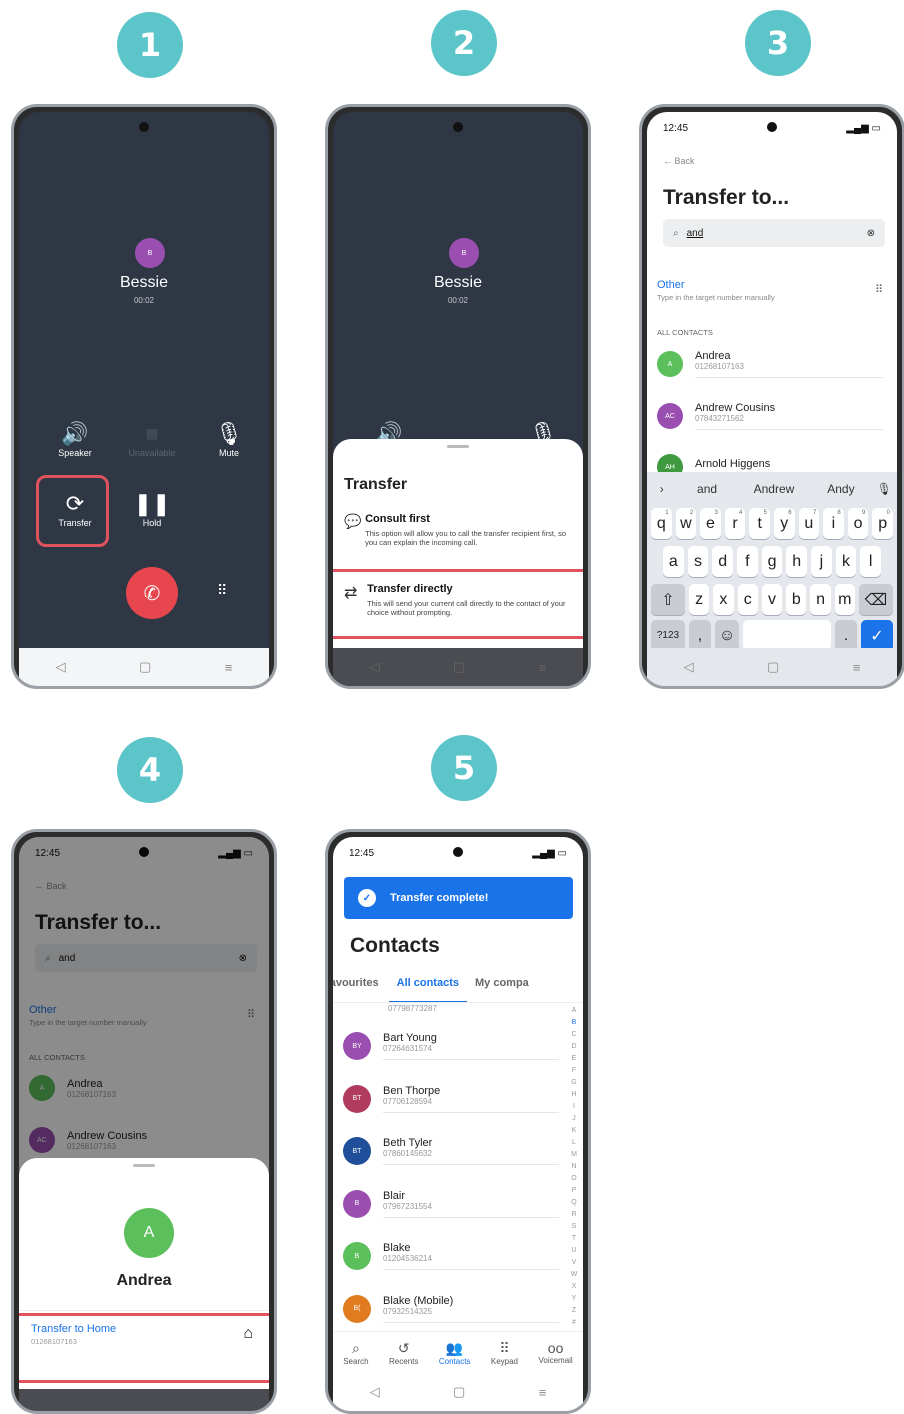  I want to click on alphabet-letter: I, so click(574, 1107).